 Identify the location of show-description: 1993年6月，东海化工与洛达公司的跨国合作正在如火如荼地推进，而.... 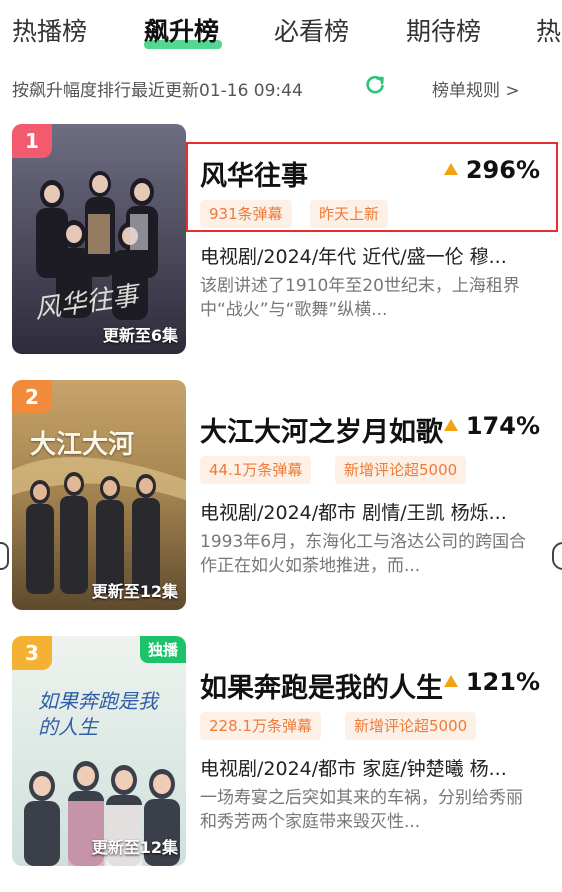
(363, 554).